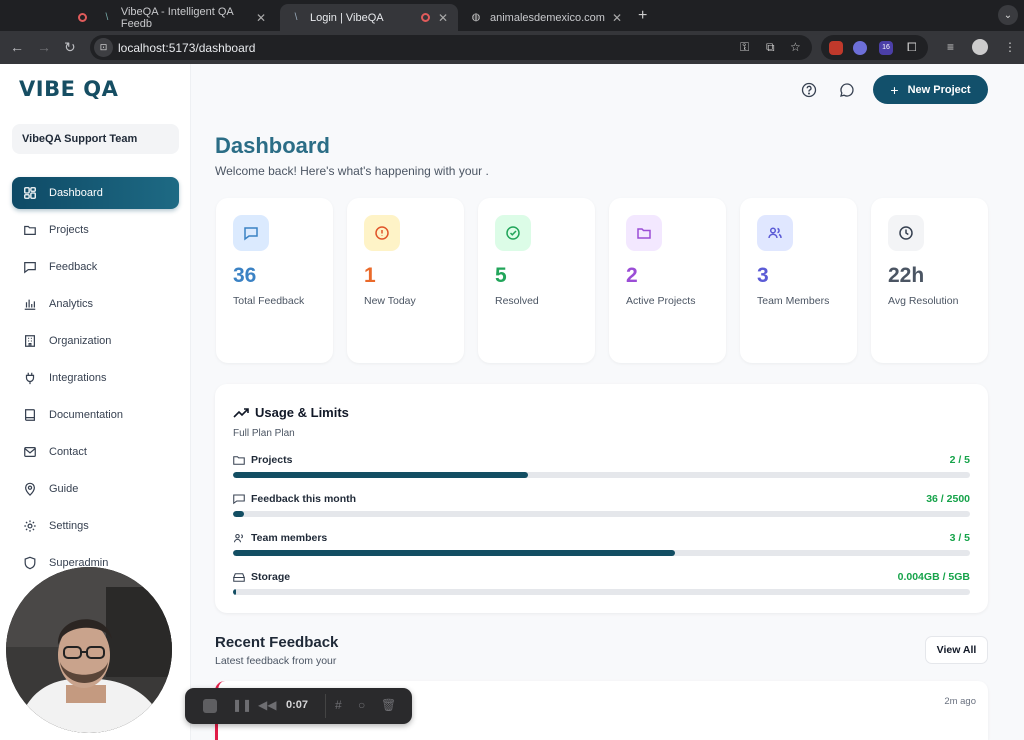  What do you see at coordinates (536, 280) in the screenshot?
I see `stat-card-resolved: 5 Resolved` at bounding box center [536, 280].